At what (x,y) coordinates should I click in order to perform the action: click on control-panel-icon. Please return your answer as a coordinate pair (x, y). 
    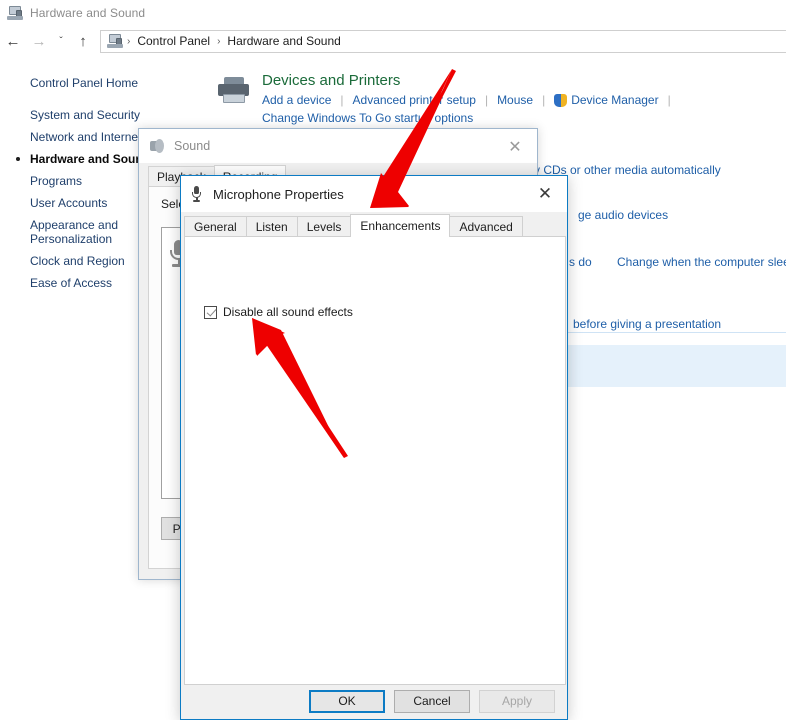
    Looking at the image, I should click on (115, 41).